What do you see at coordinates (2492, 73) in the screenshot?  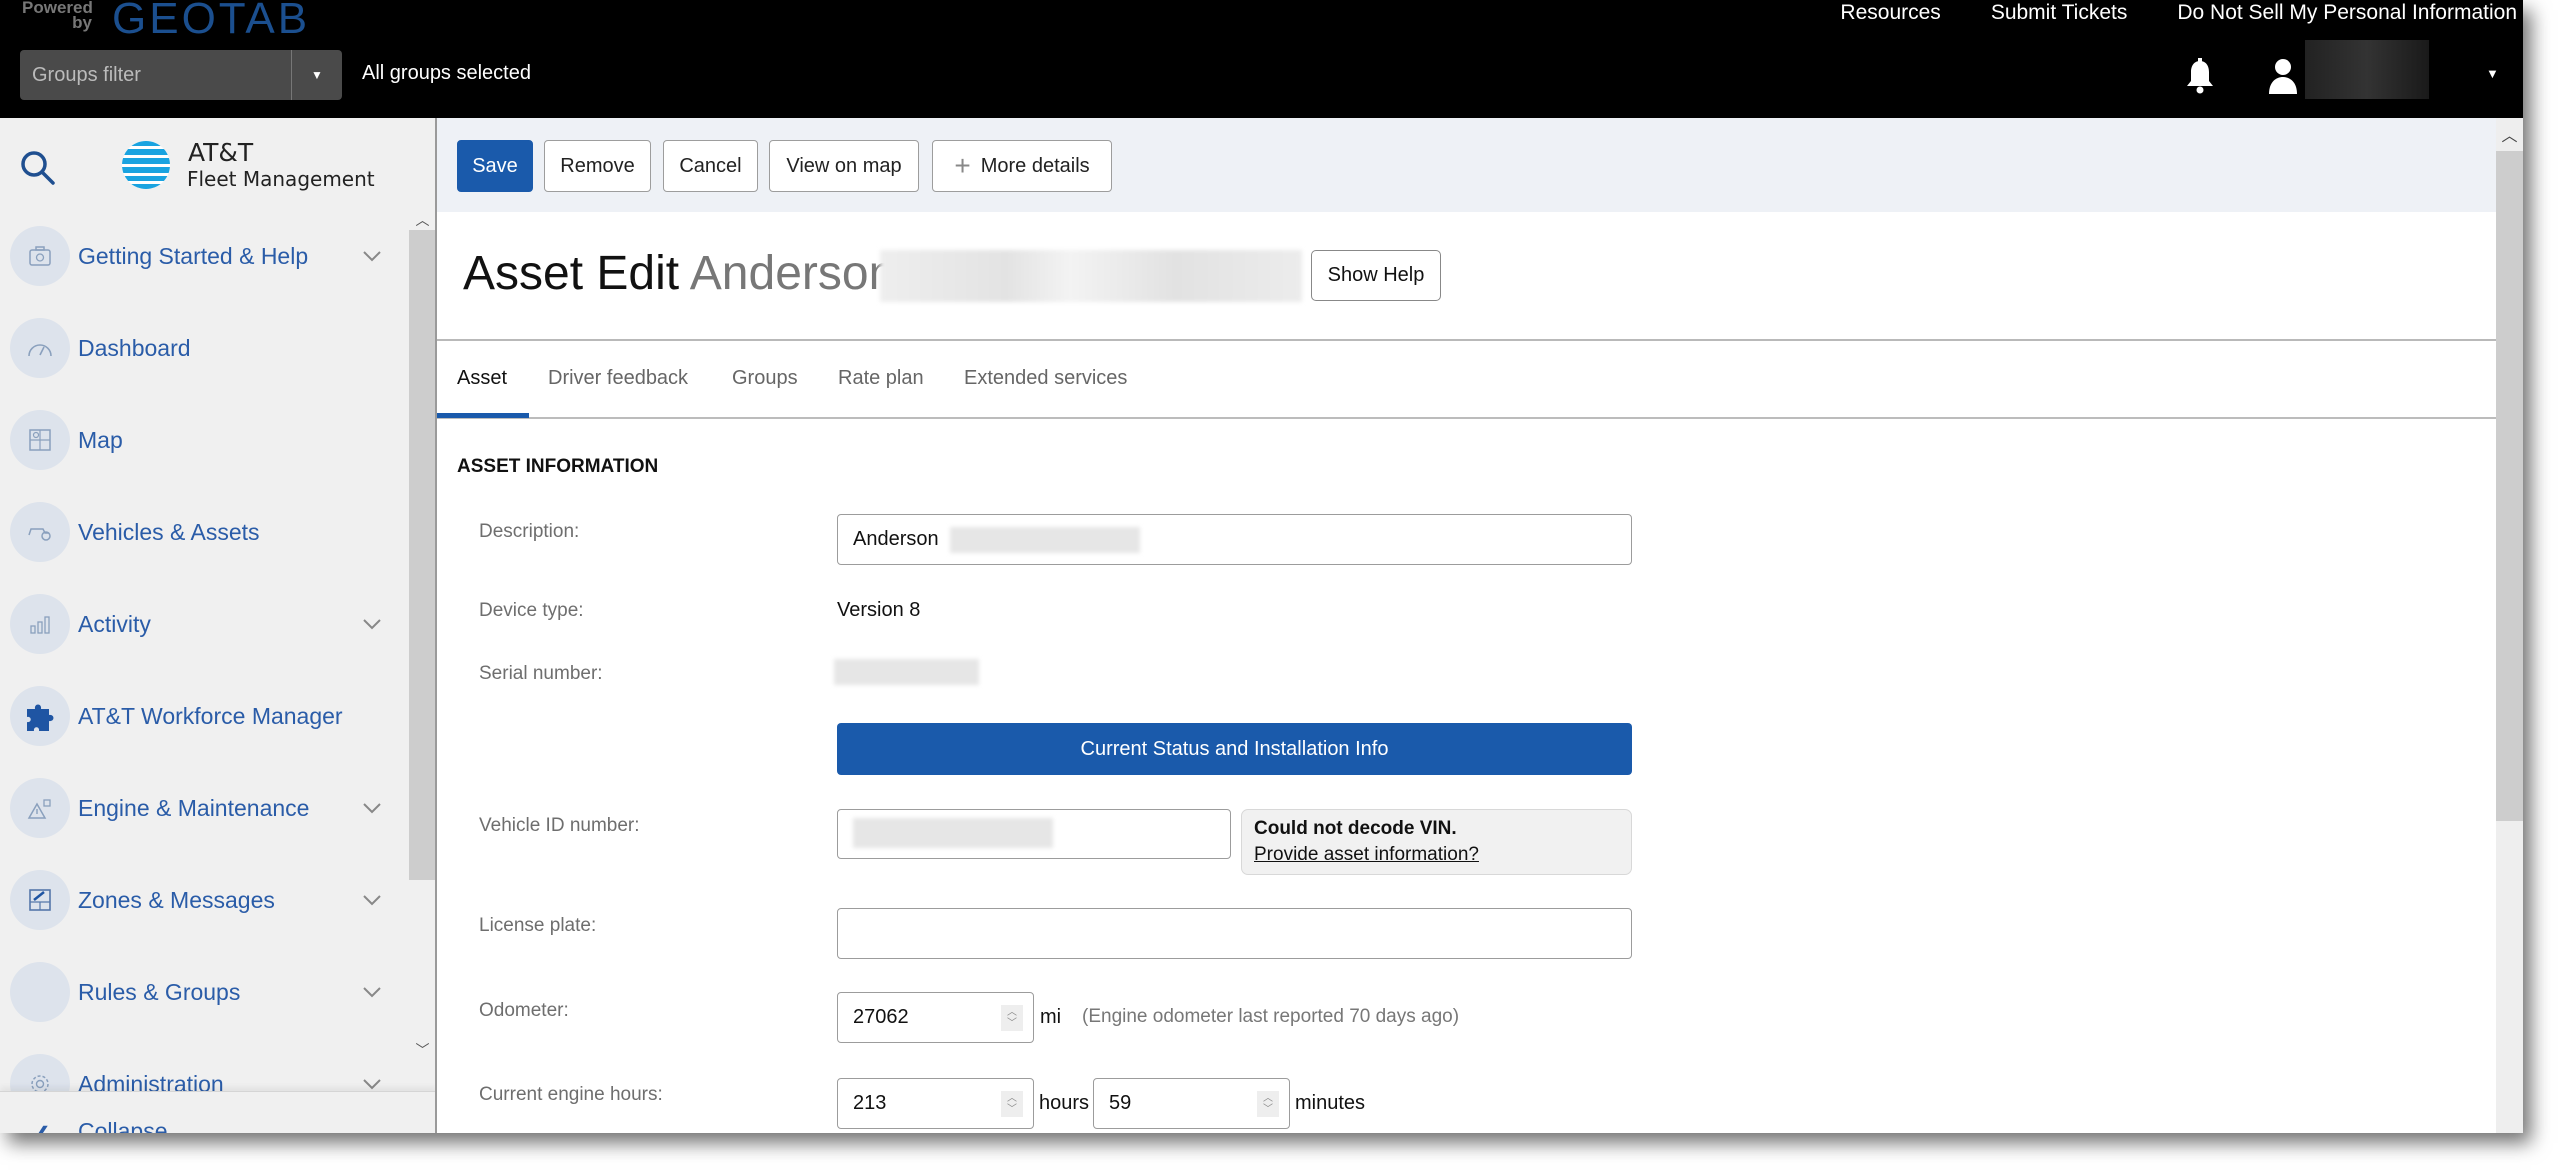 I see `user-menu-caret-icon: ▼` at bounding box center [2492, 73].